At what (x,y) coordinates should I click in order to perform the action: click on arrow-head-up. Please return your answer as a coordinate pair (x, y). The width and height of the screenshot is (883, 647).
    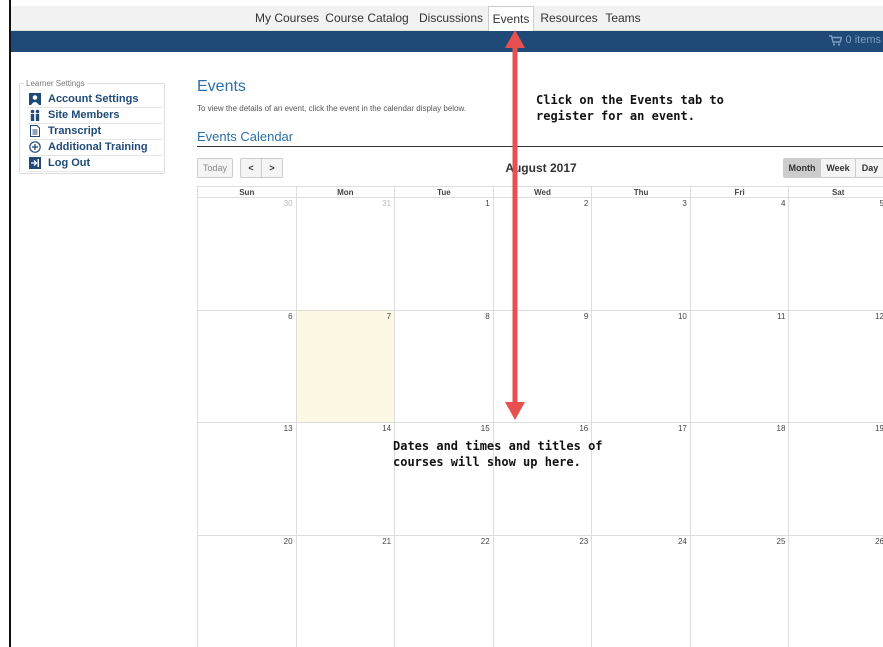
    Looking at the image, I should click on (515, 39).